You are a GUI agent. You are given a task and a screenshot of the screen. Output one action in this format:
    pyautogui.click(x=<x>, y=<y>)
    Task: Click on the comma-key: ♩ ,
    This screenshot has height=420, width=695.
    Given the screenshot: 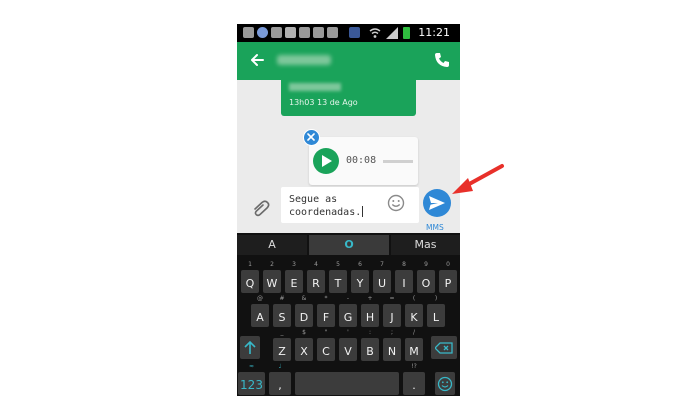 What is the action you would take?
    pyautogui.click(x=280, y=379)
    